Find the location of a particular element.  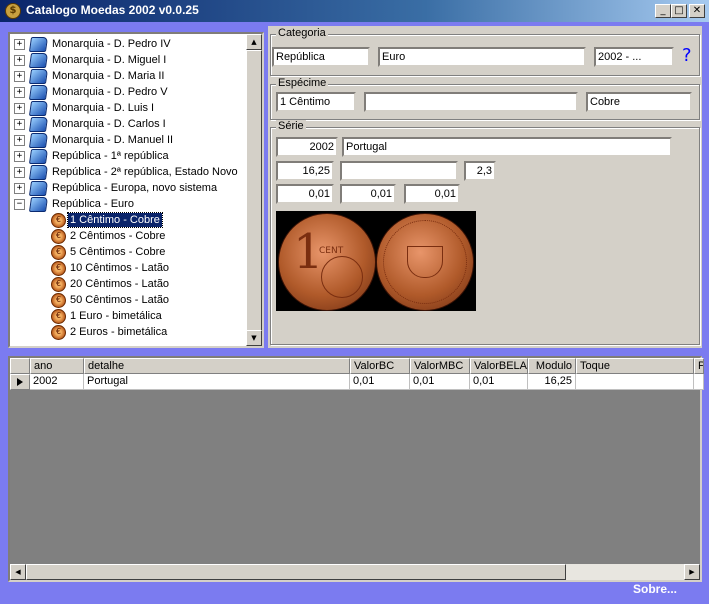

tree-child-label: 20 Cêntimos - Latão is located at coordinates (120, 284).